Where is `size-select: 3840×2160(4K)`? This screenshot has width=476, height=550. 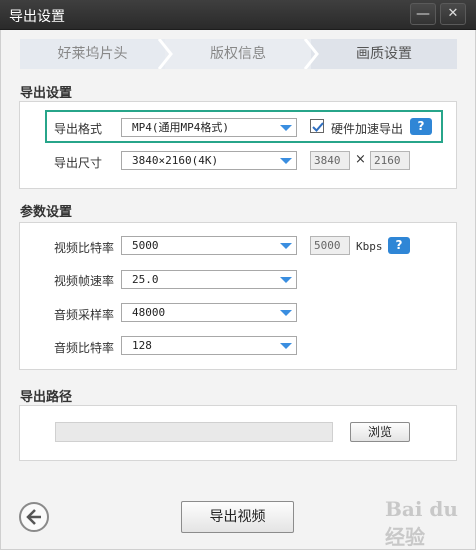 size-select: 3840×2160(4K) is located at coordinates (209, 160).